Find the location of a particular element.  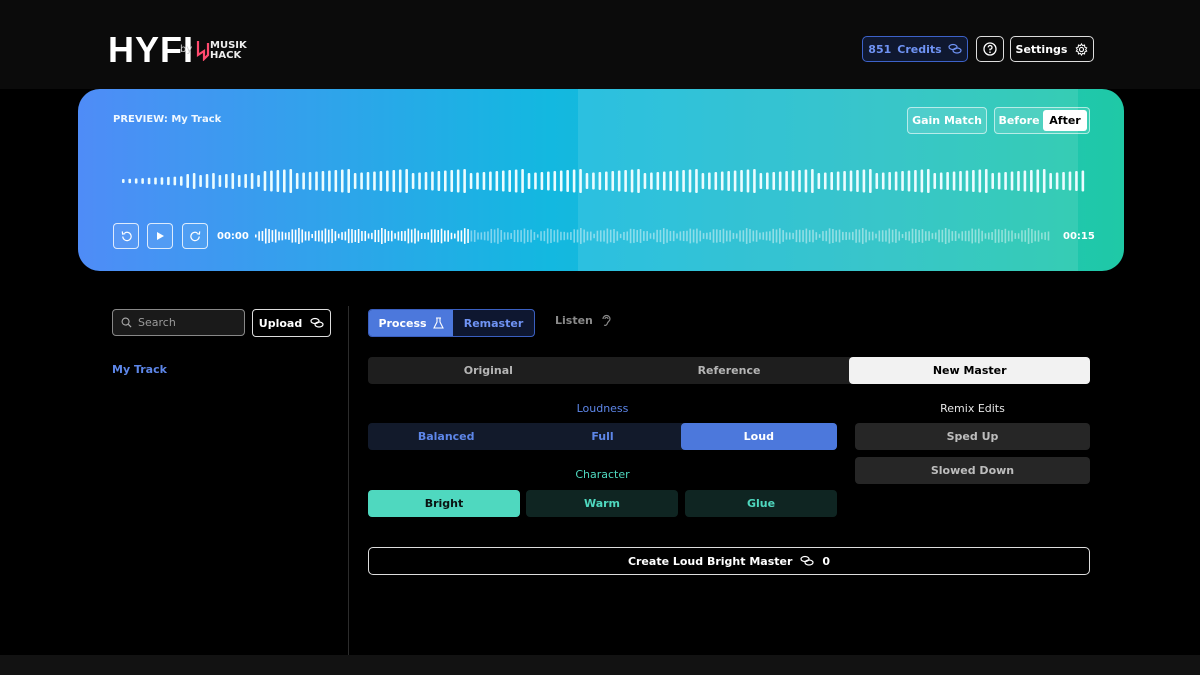

loudness-full: Full is located at coordinates (602, 436).